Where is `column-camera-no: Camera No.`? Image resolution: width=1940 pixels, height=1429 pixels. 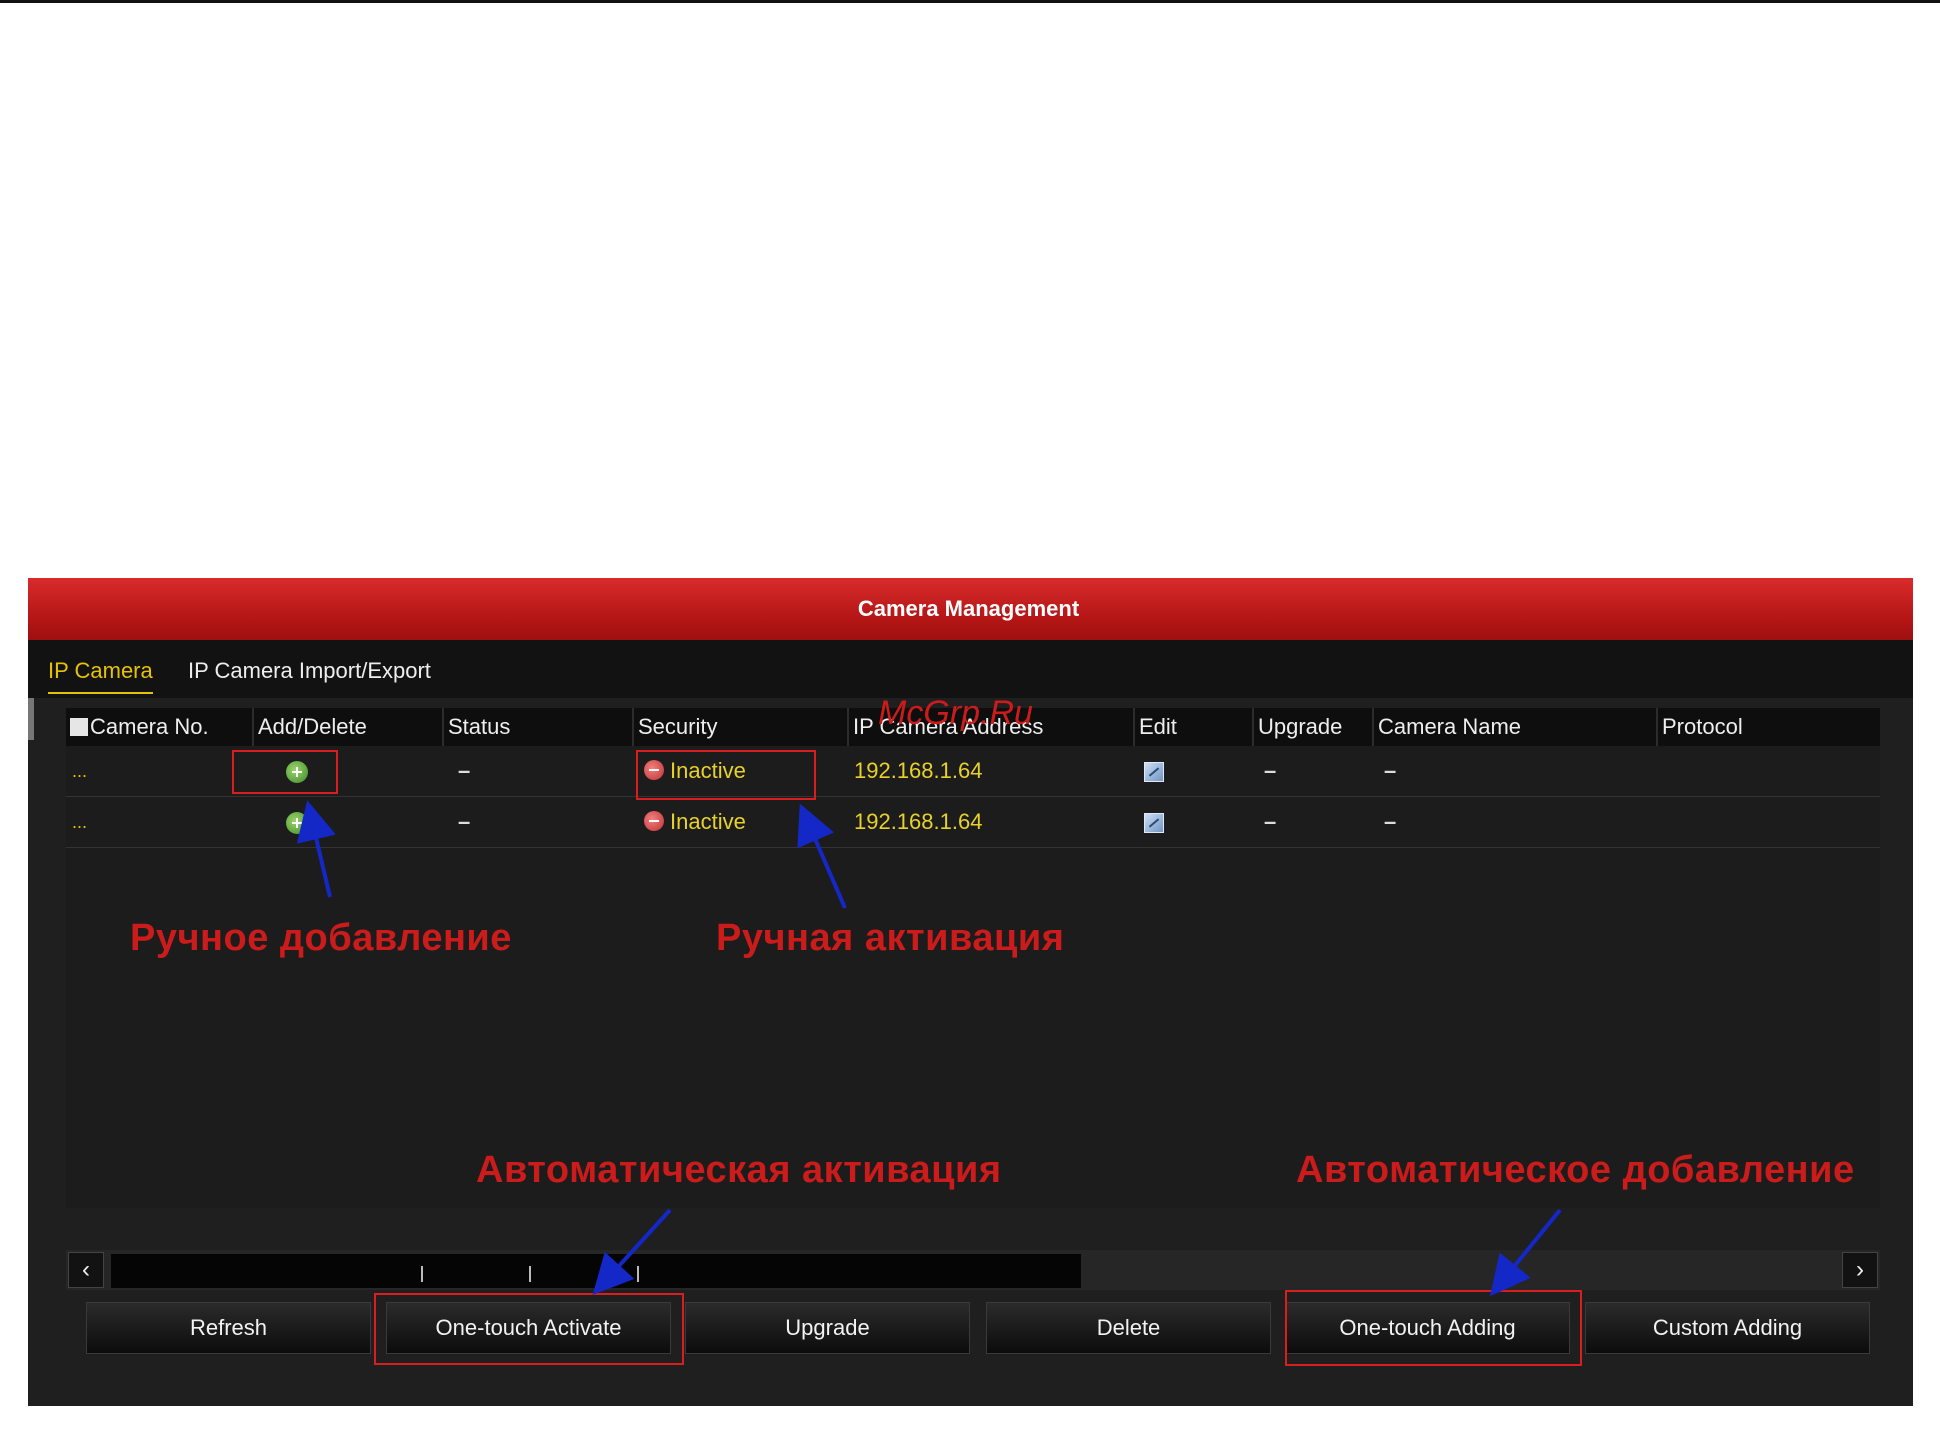 column-camera-no: Camera No. is located at coordinates (160, 727).